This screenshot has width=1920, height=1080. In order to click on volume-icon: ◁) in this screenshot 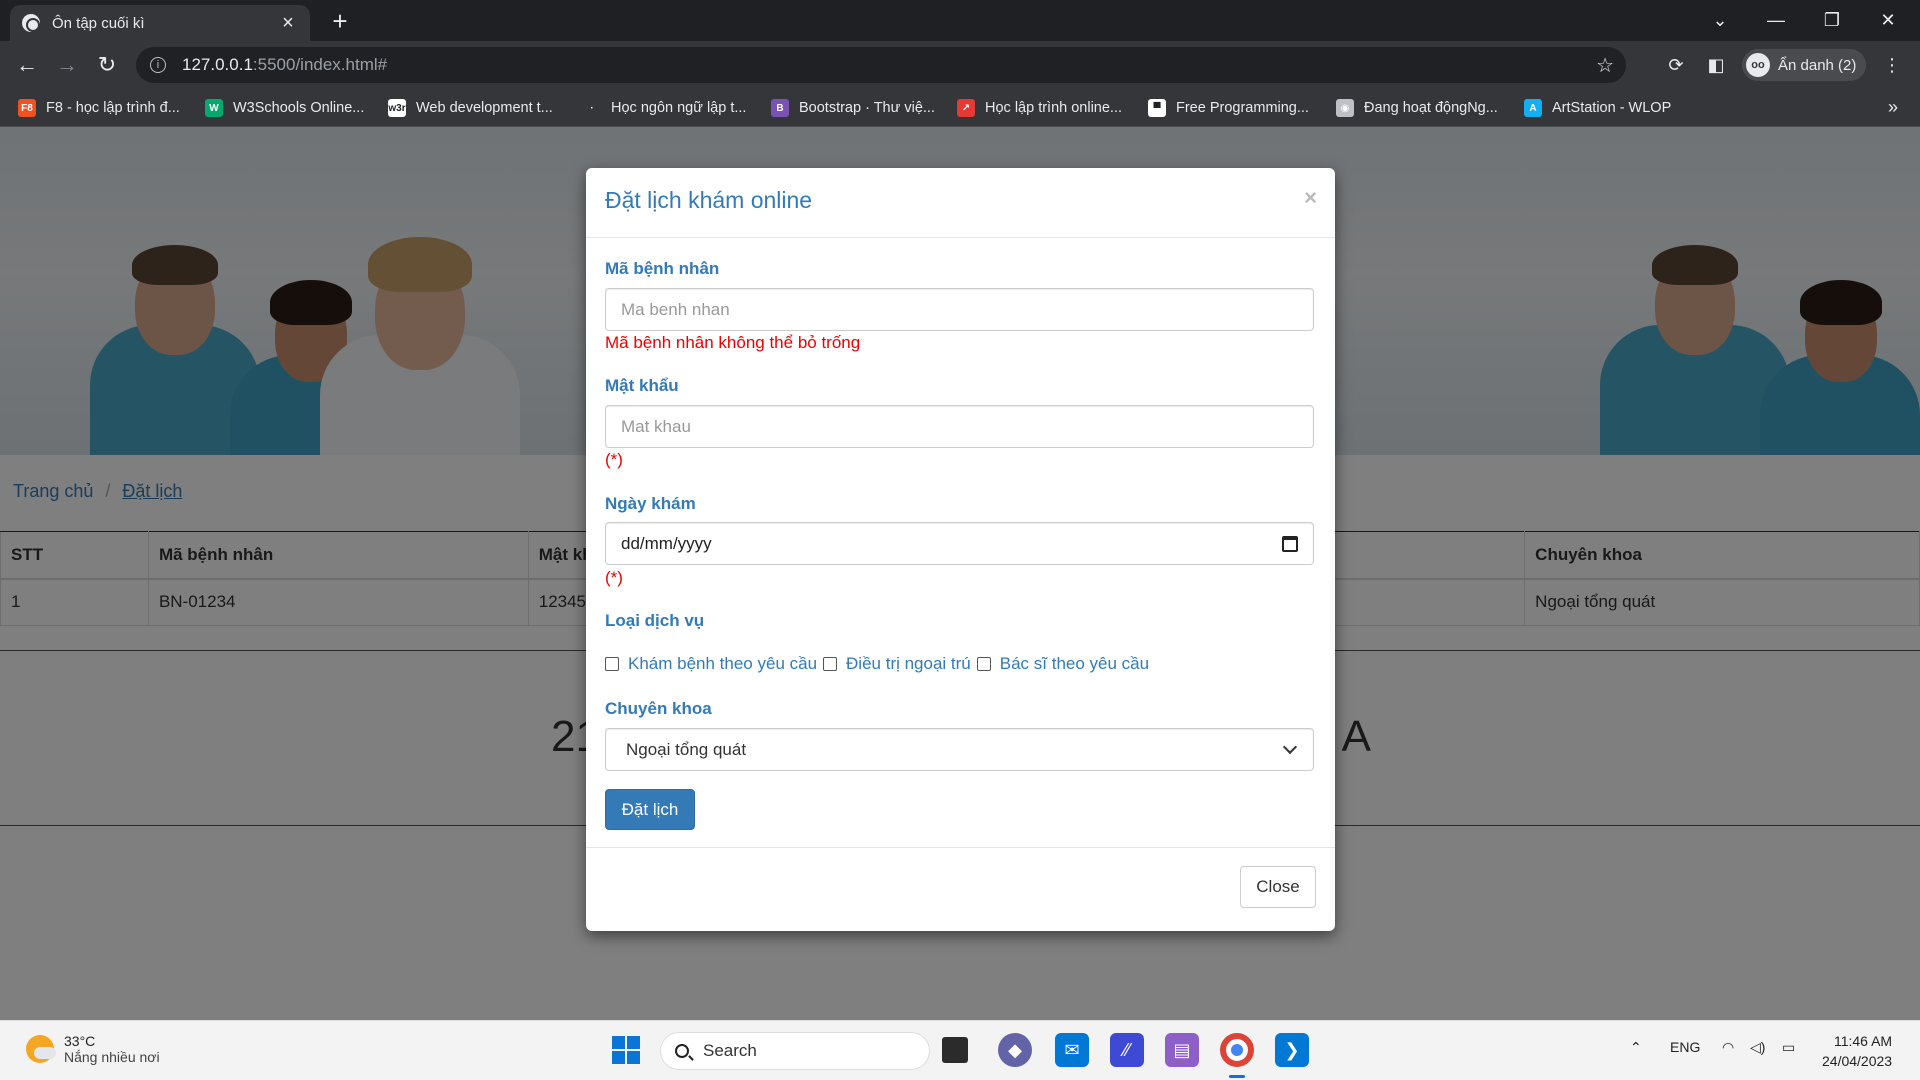, I will do `click(1757, 1047)`.